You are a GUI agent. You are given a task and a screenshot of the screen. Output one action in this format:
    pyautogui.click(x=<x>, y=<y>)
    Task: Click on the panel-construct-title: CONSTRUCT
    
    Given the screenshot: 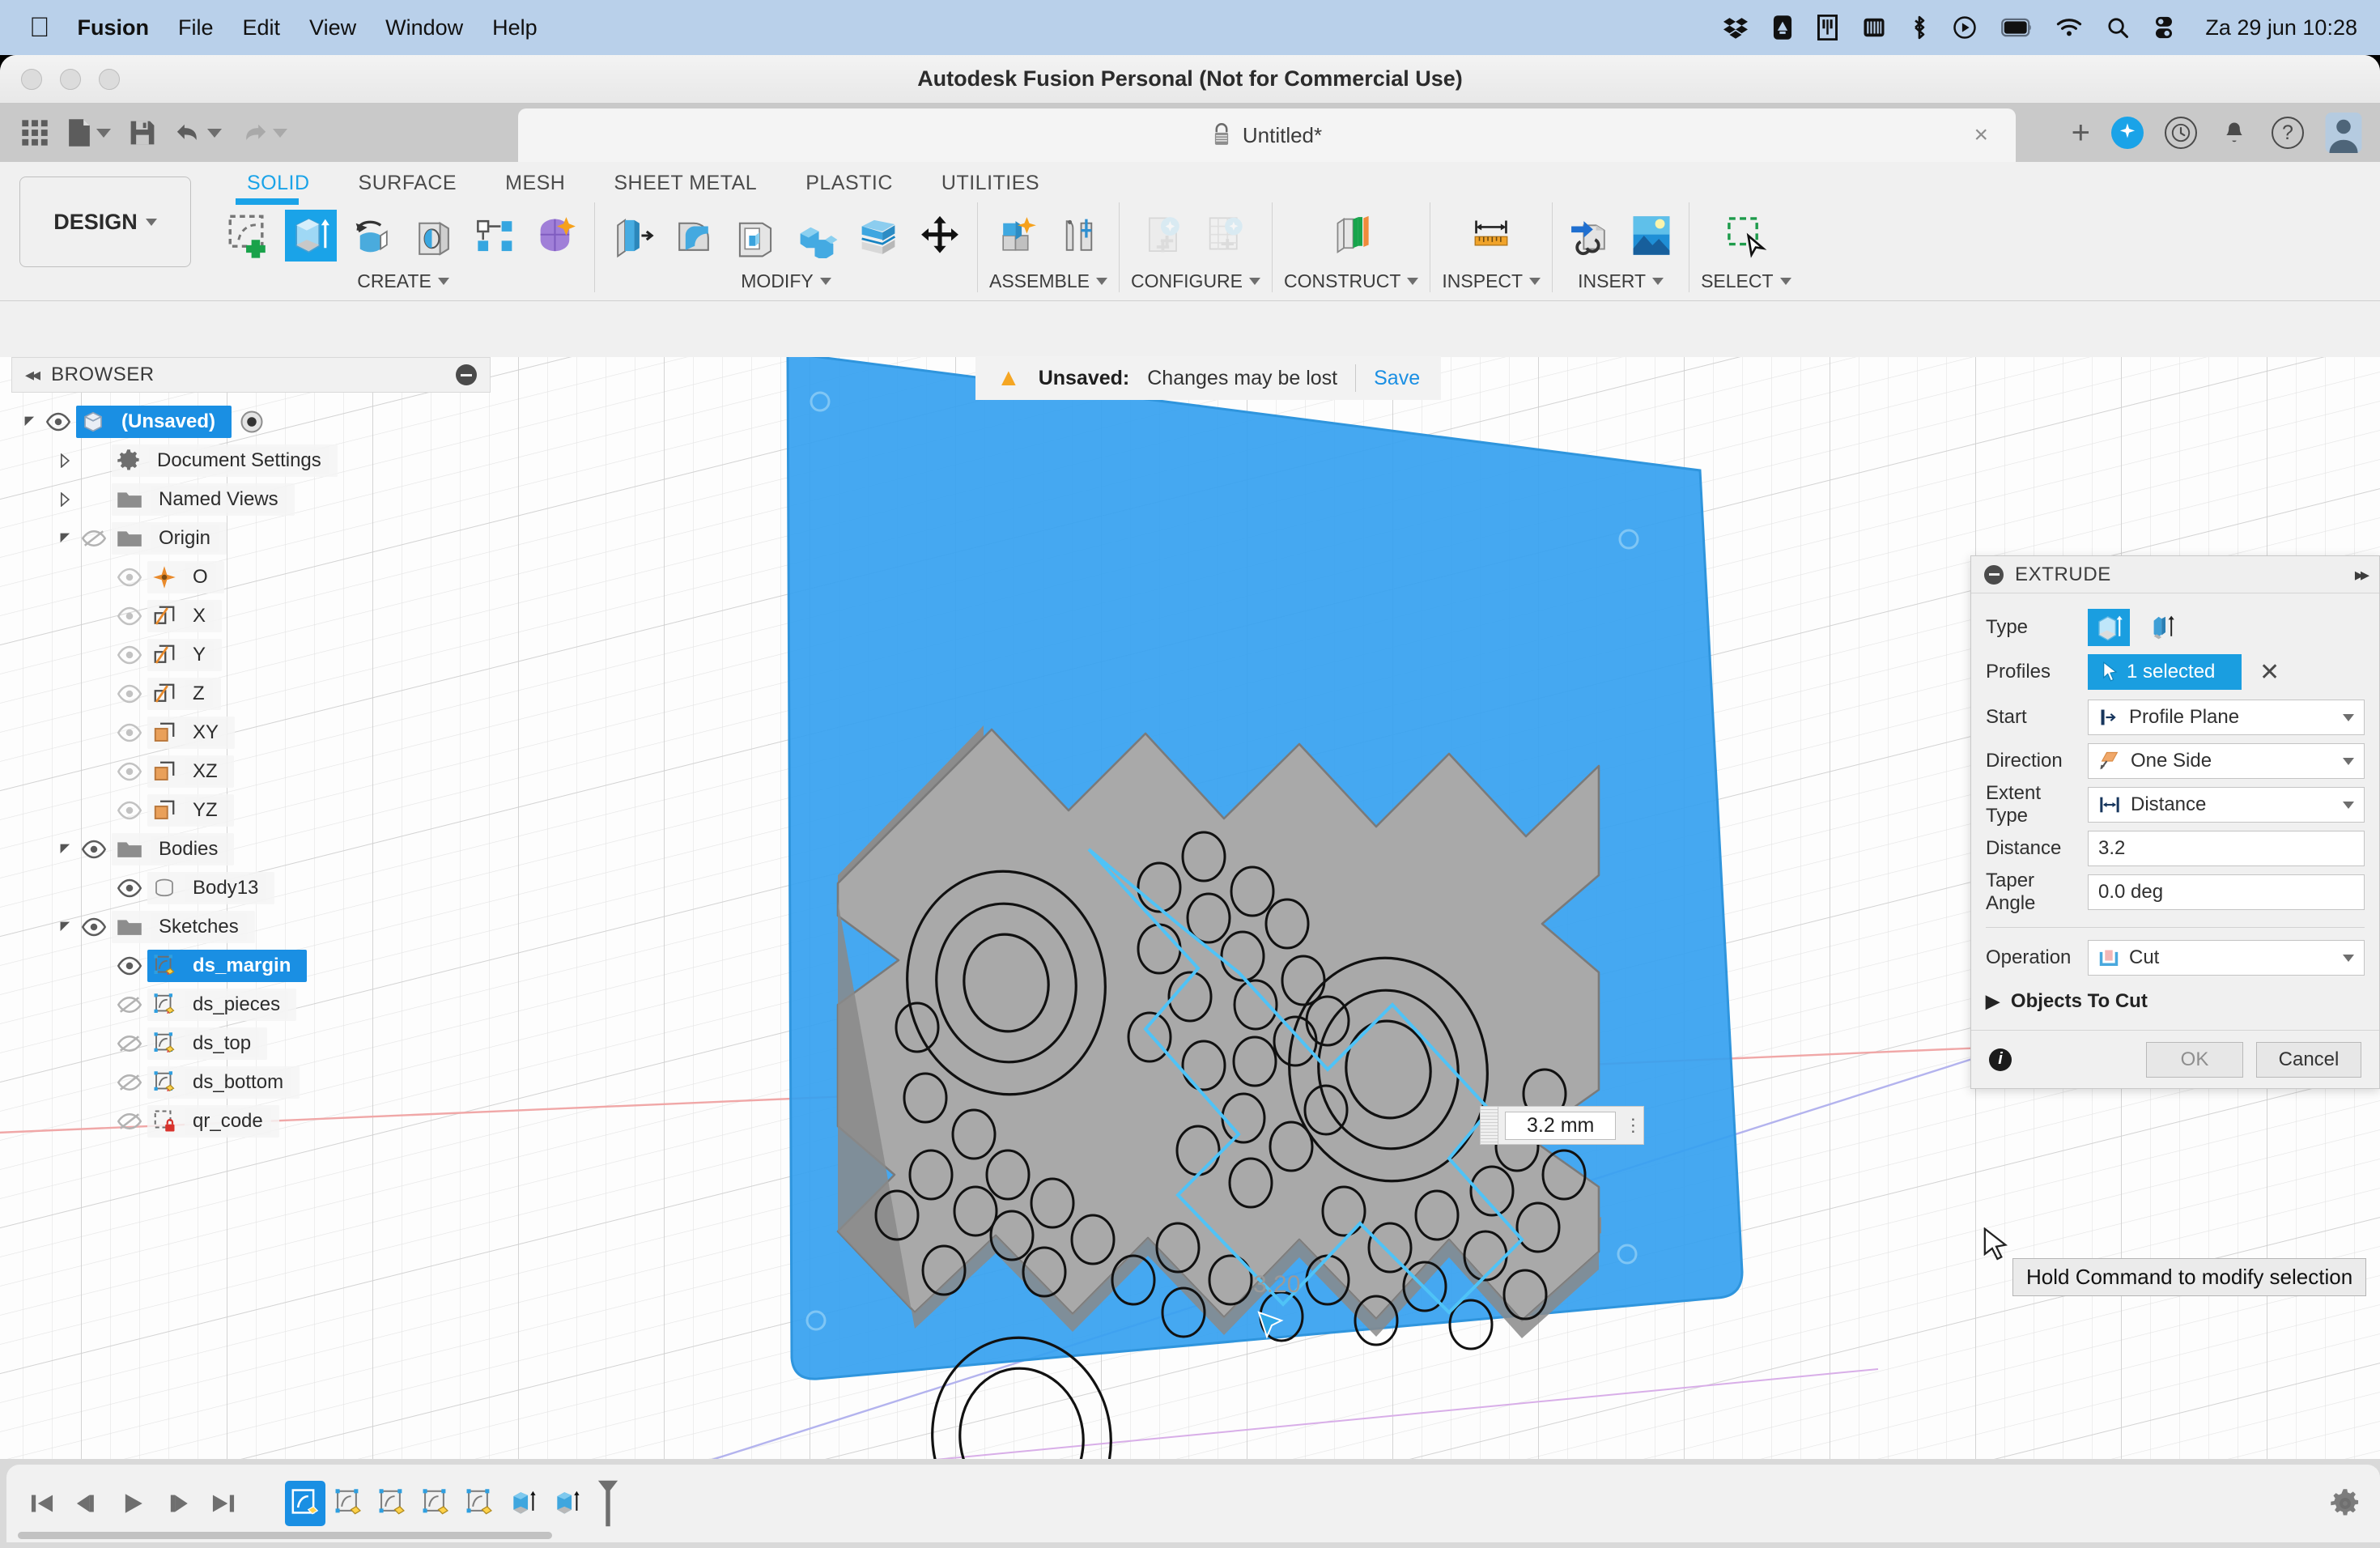 What is the action you would take?
    pyautogui.click(x=1351, y=281)
    